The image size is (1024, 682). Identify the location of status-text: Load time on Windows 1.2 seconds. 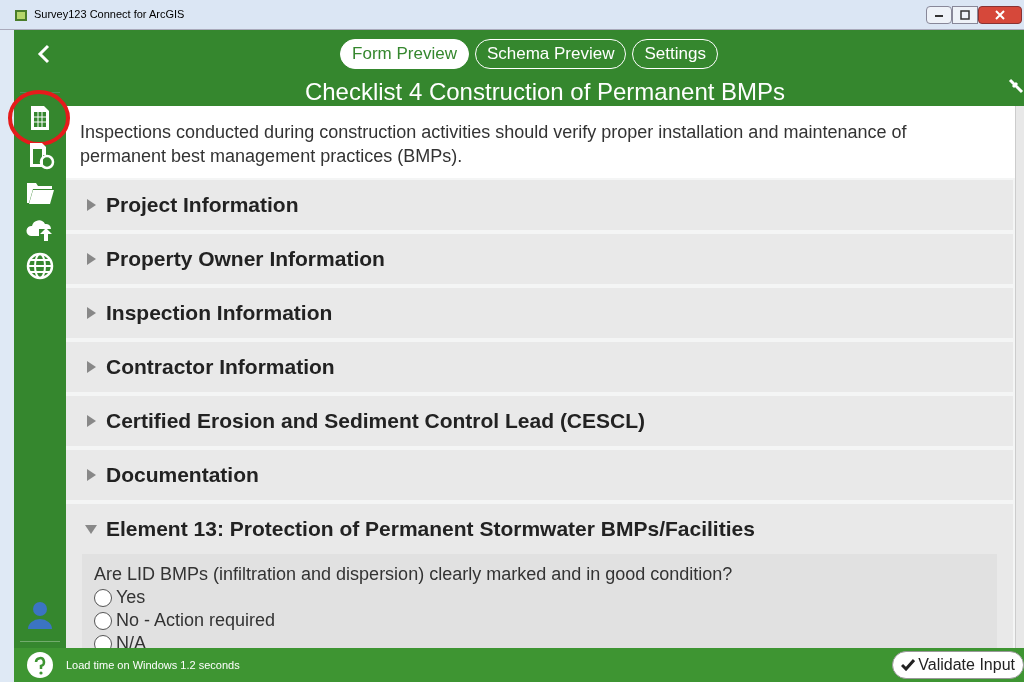
(153, 665).